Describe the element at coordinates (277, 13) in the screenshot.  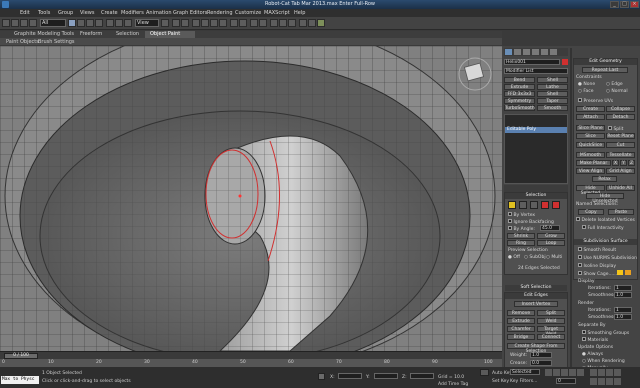
I see `menu-maxscript: MAXScript` at that location.